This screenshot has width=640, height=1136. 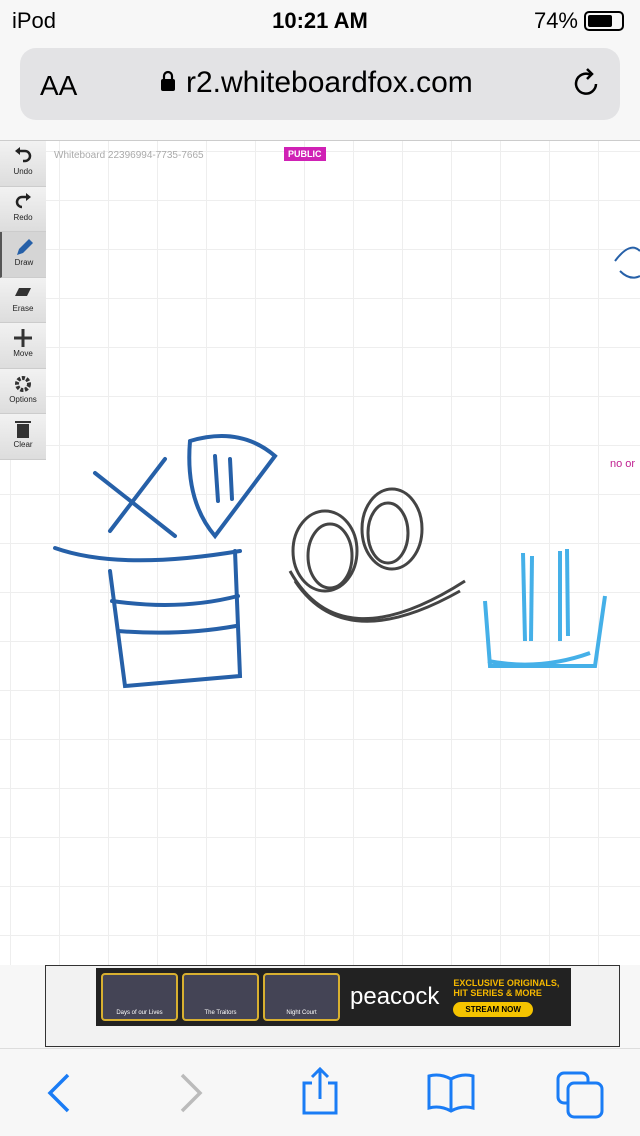 I want to click on move-button: Move, so click(x=23, y=346).